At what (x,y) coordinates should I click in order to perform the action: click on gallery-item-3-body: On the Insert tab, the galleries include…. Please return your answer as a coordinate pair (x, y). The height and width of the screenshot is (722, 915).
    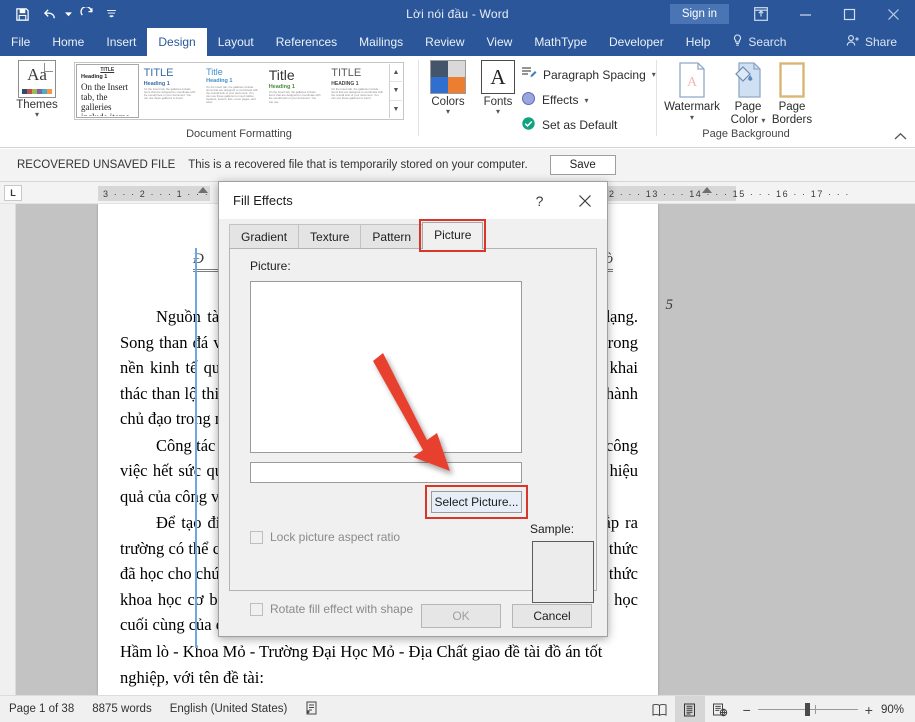
    Looking at the image, I should click on (232, 95).